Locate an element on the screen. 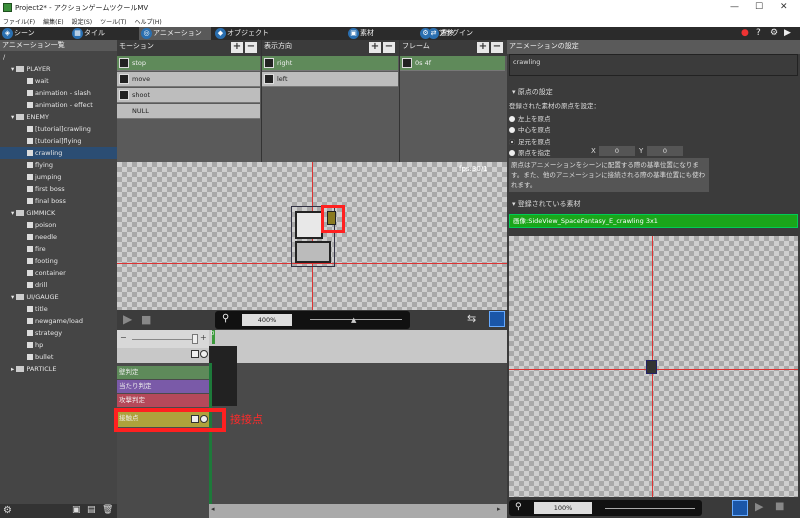 This screenshot has height=518, width=800. scroll-right-icon: ▸ is located at coordinates (499, 509).